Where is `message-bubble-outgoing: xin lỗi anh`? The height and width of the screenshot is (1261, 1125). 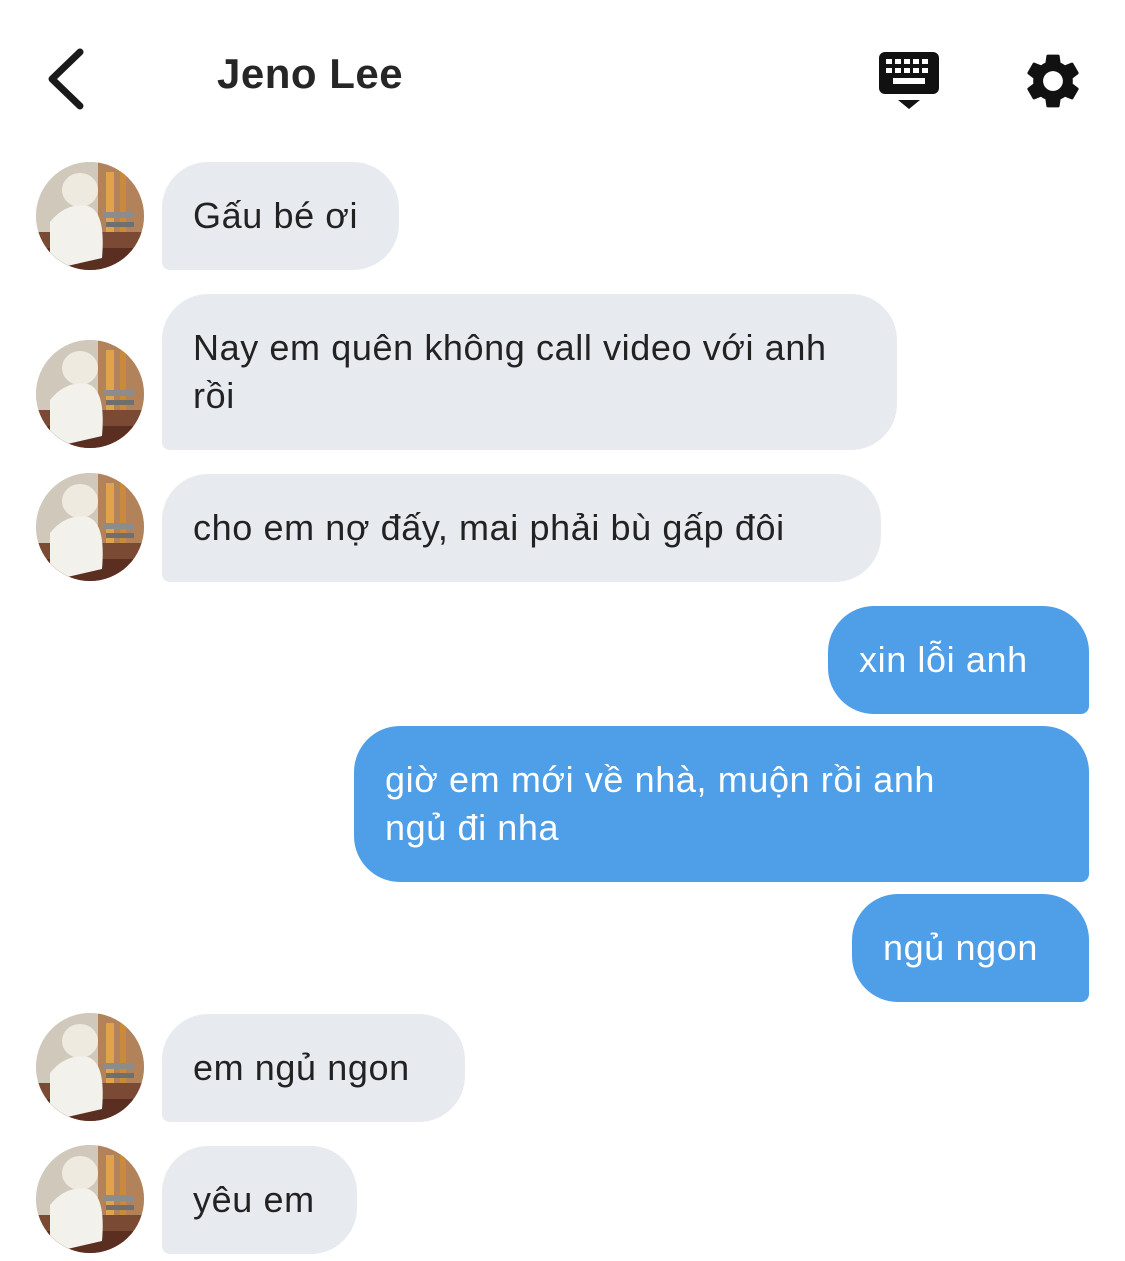
message-bubble-outgoing: xin lỗi anh is located at coordinates (958, 660).